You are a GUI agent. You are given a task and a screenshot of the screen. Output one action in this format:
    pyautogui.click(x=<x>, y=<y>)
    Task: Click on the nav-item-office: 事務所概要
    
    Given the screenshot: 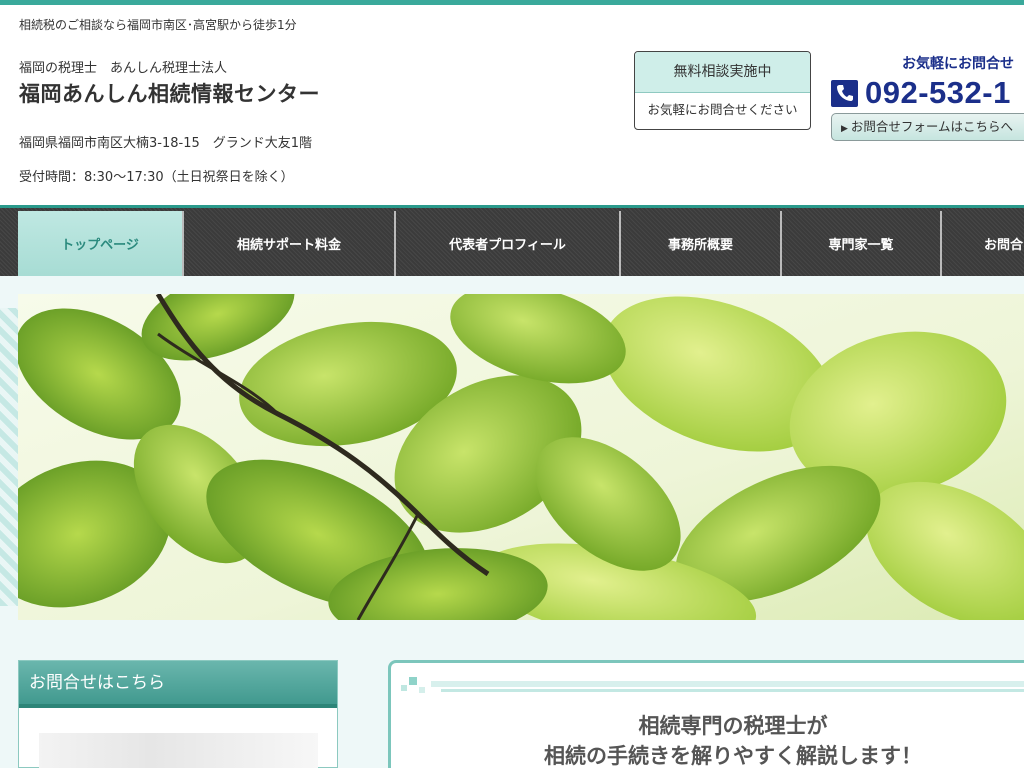 What is the action you would take?
    pyautogui.click(x=699, y=243)
    